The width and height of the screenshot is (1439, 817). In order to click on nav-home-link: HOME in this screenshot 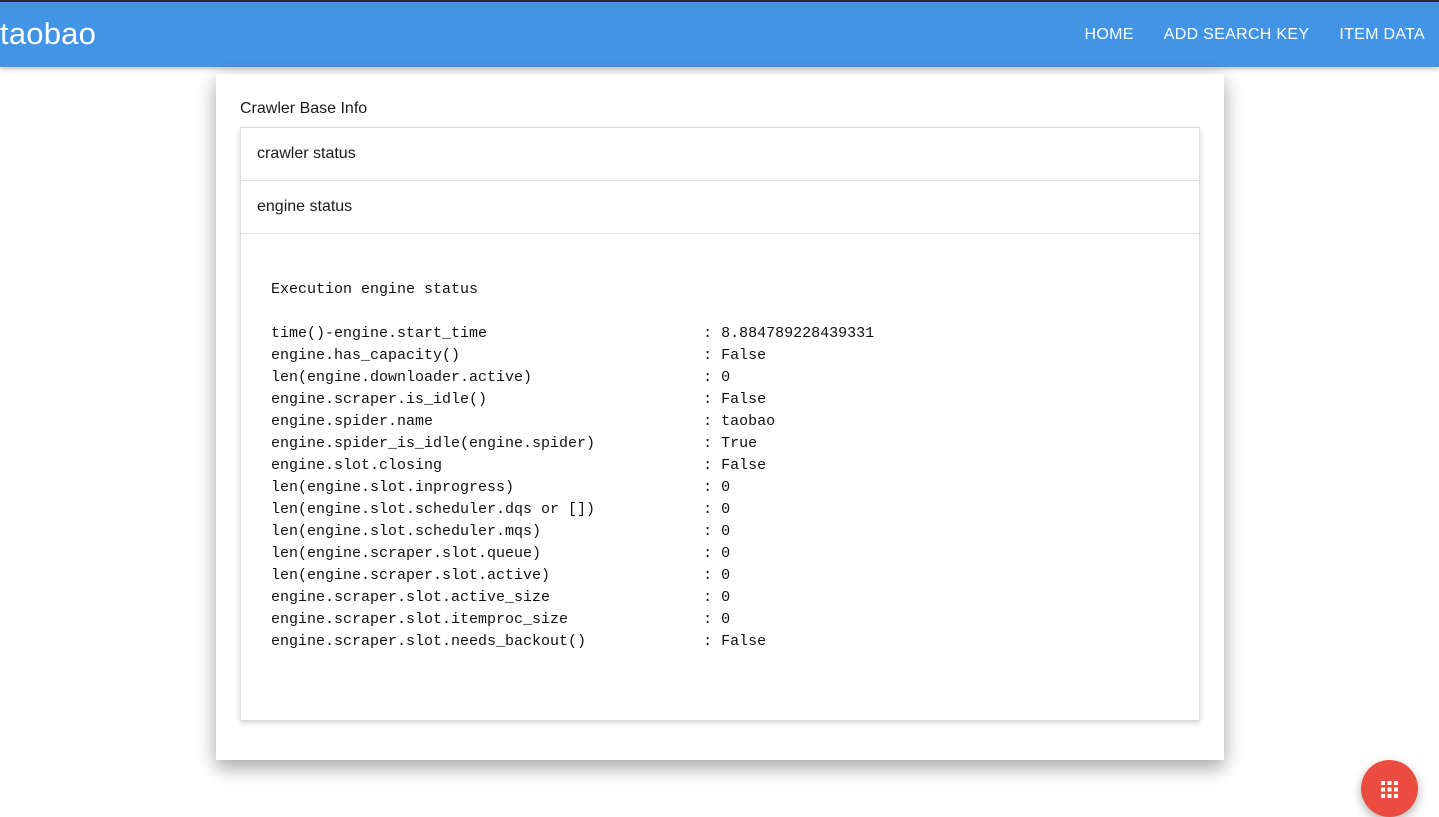, I will do `click(1109, 35)`.